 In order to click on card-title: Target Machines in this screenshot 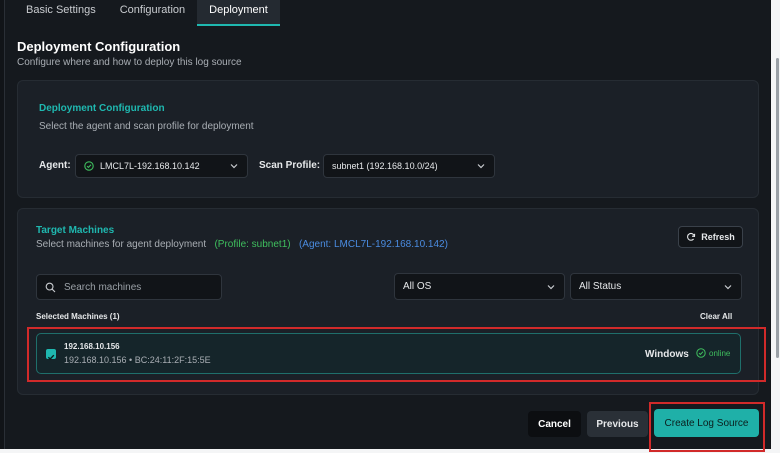, I will do `click(75, 230)`.